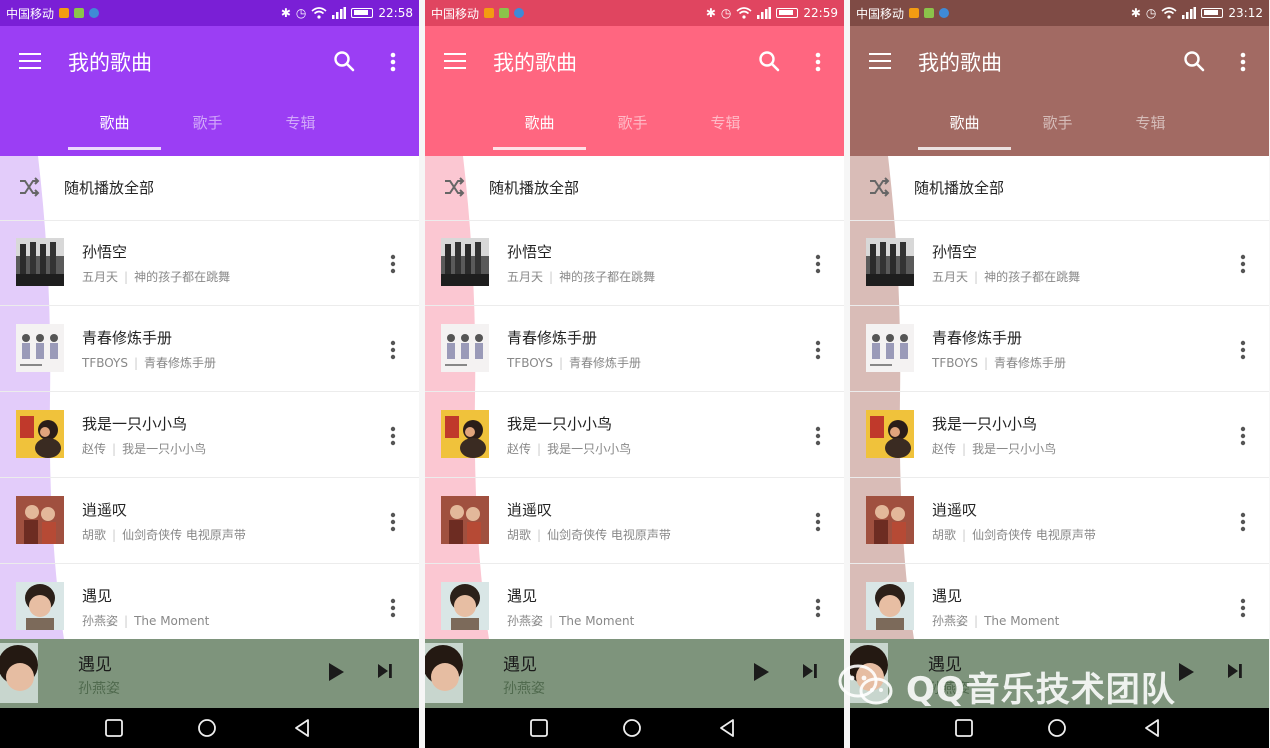 Image resolution: width=1270 pixels, height=748 pixels. I want to click on system-nav-bar, so click(634, 728).